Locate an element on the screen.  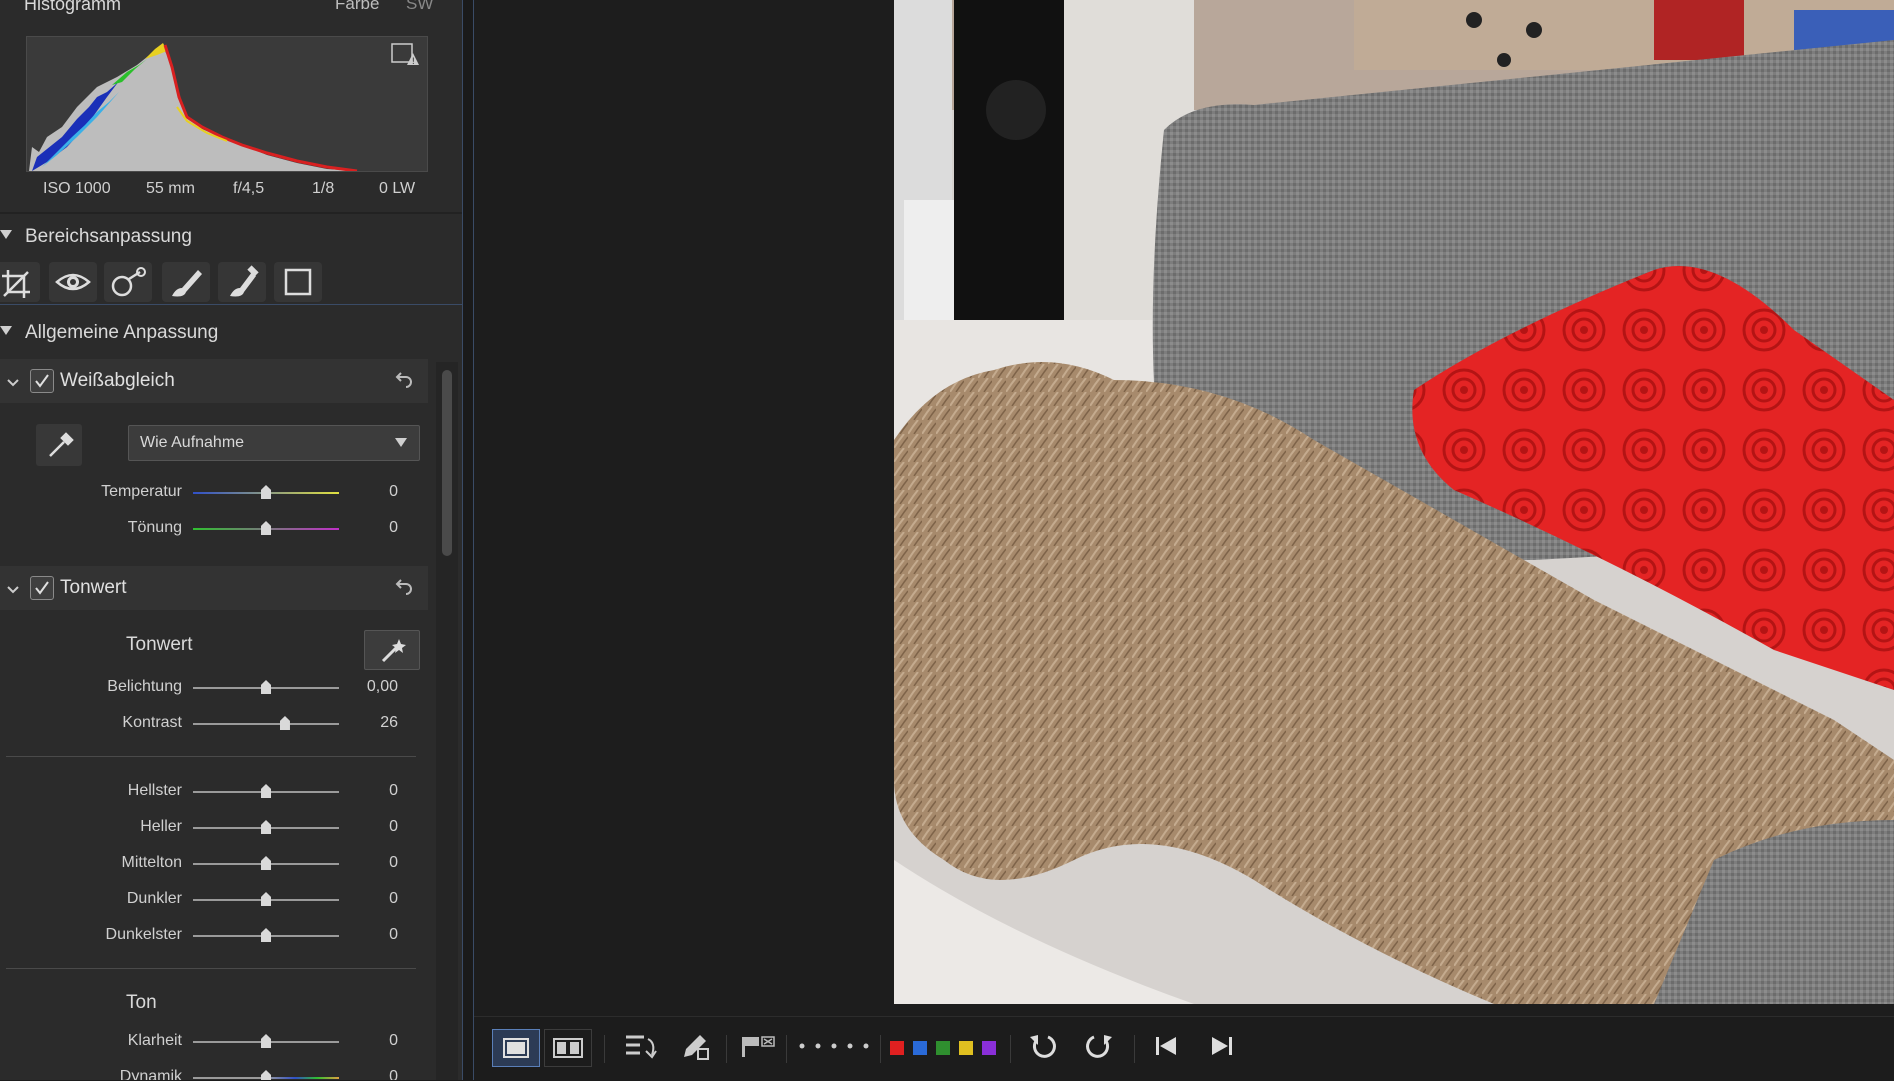
slider-row: Tönung 0 is located at coordinates (214, 529).